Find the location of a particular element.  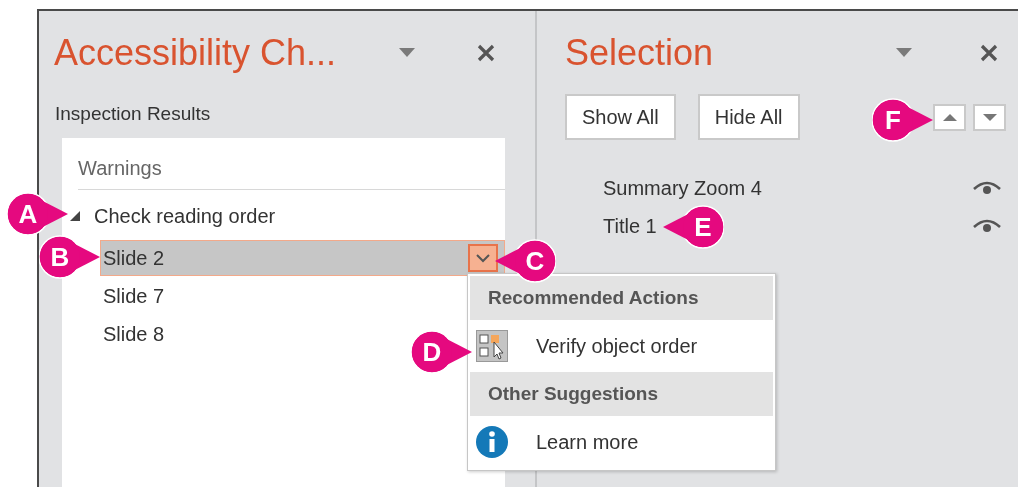

menu-section-heading: Other Suggestions is located at coordinates (621, 394).